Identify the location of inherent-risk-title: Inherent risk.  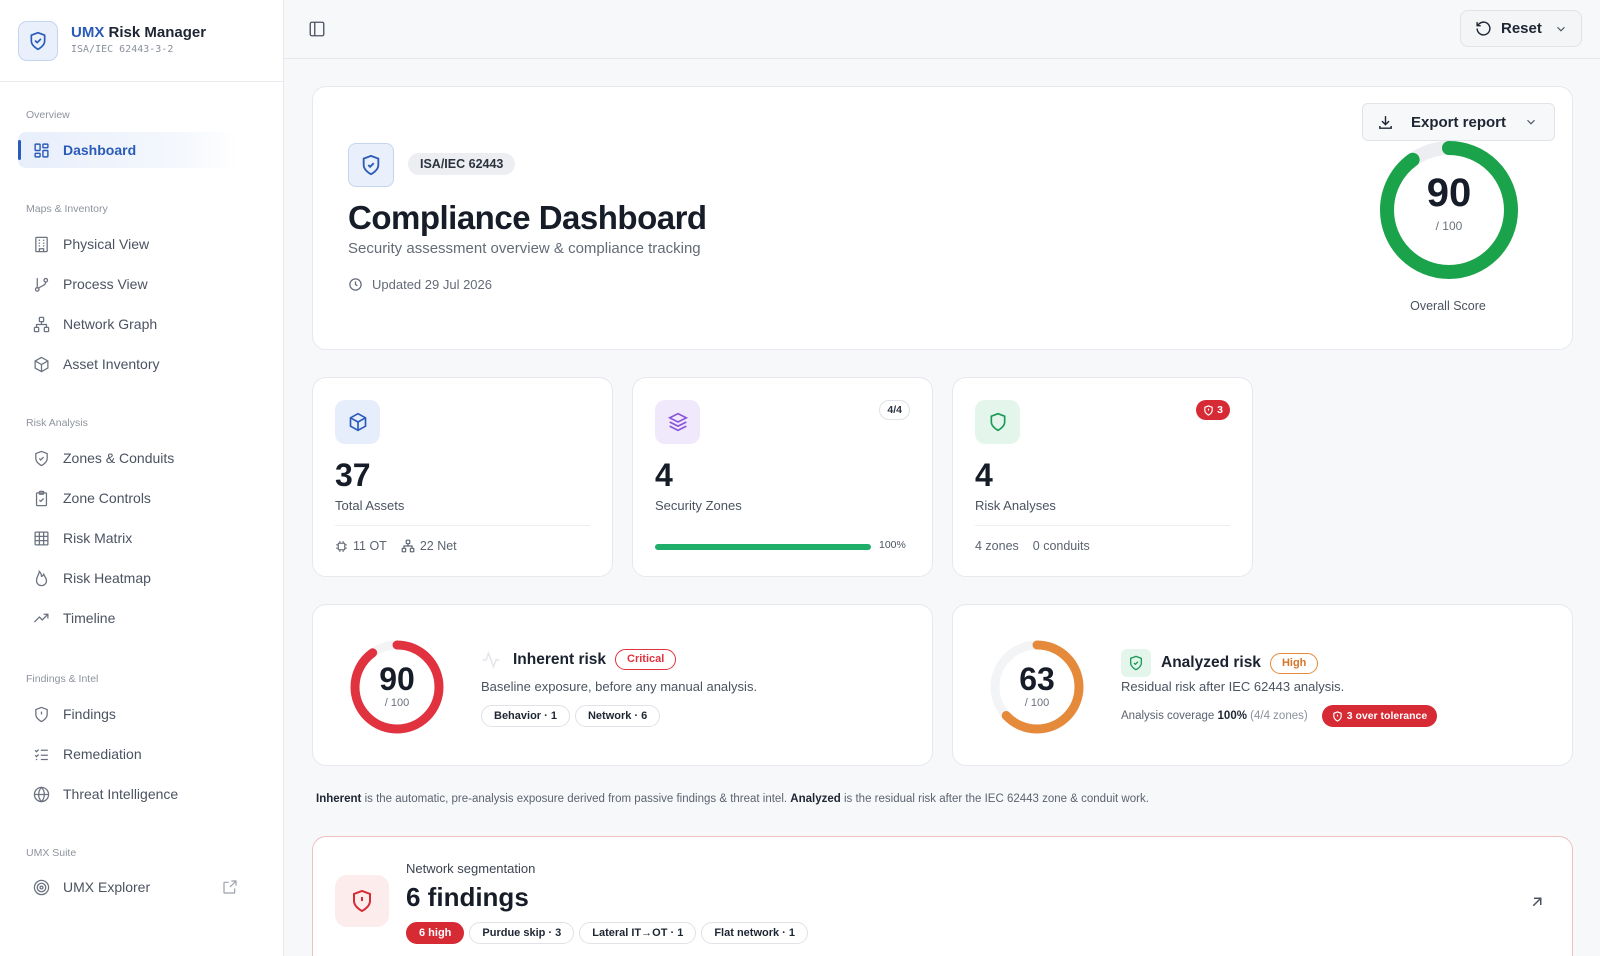
(560, 659).